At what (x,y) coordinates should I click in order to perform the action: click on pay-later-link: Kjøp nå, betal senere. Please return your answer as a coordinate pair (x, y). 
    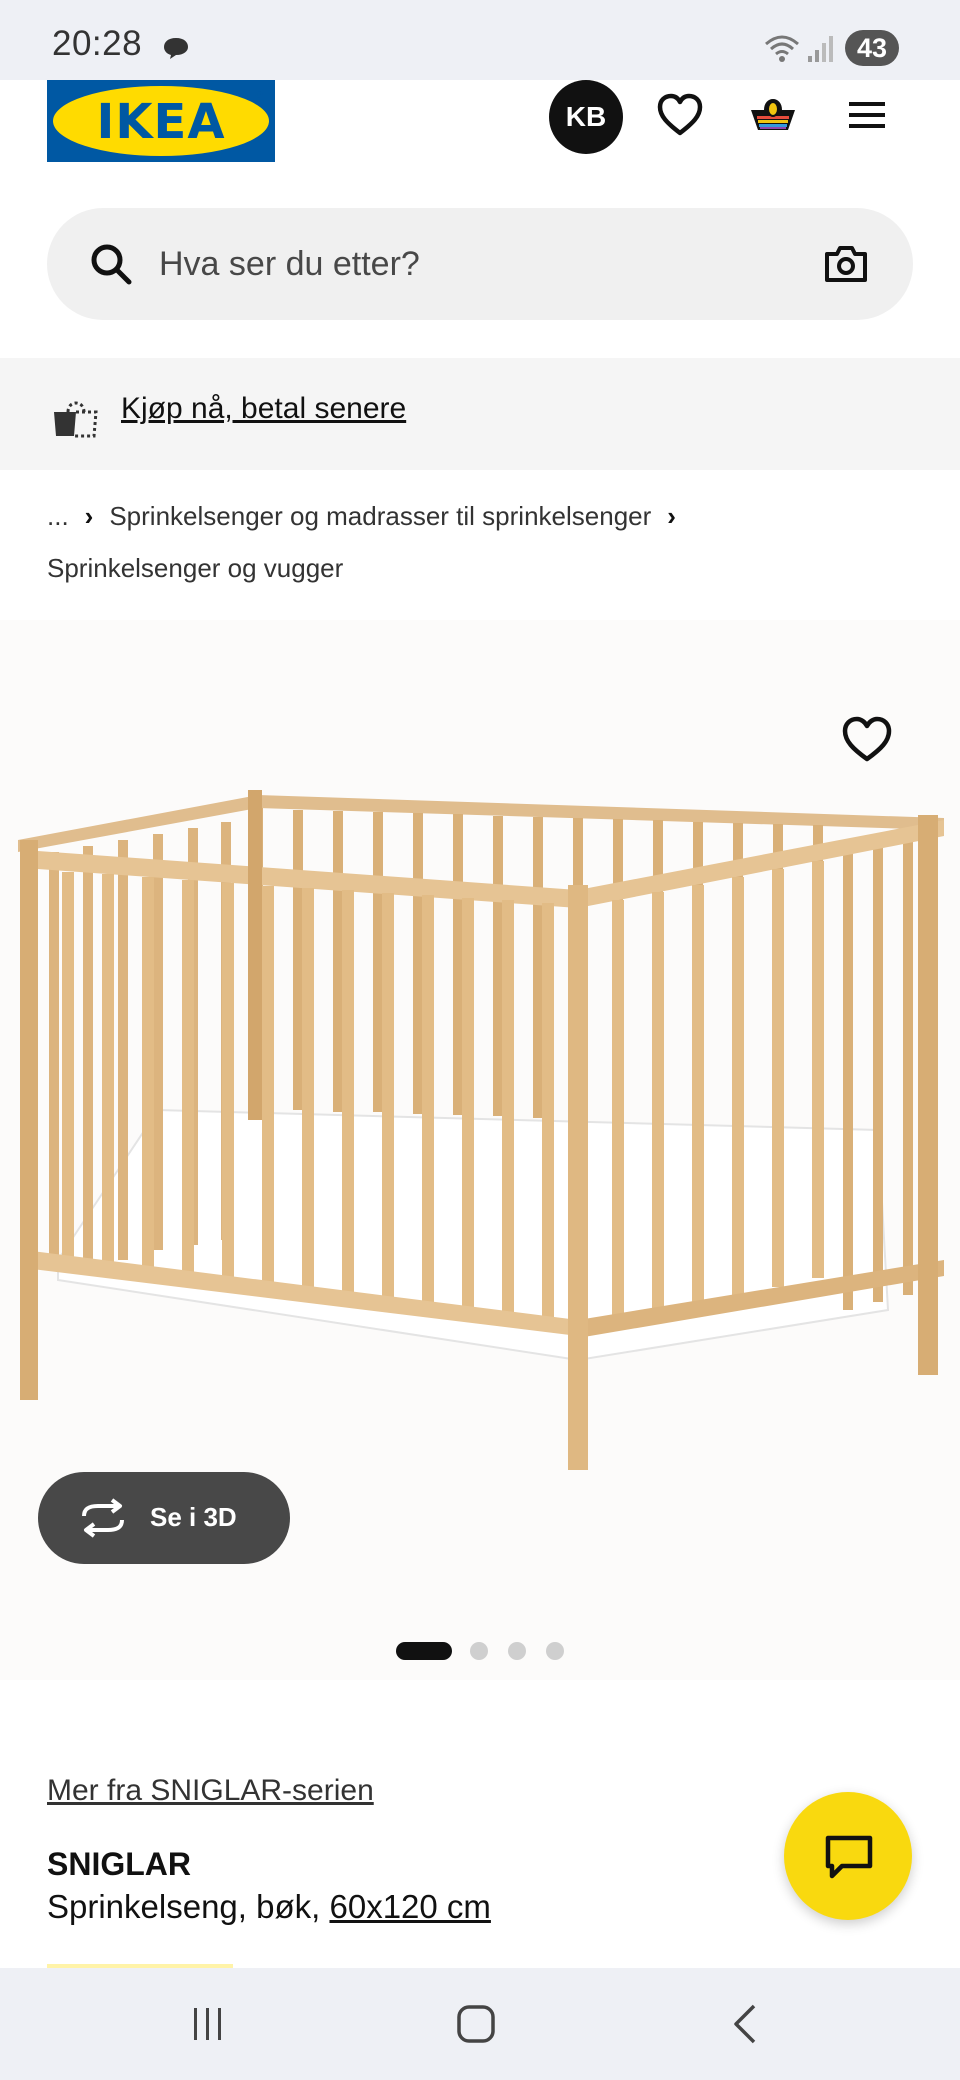
    Looking at the image, I should click on (263, 409).